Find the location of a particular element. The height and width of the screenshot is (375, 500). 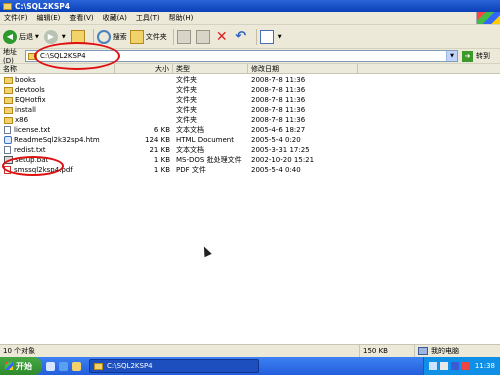

window-titlebar: C:\SQL2KSP4 is located at coordinates (250, 6).